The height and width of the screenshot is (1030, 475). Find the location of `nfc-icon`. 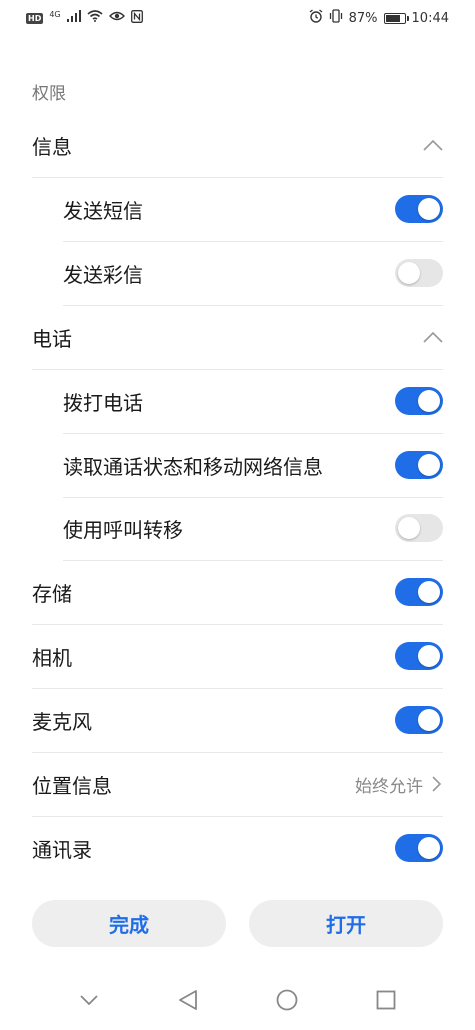

nfc-icon is located at coordinates (136, 18).